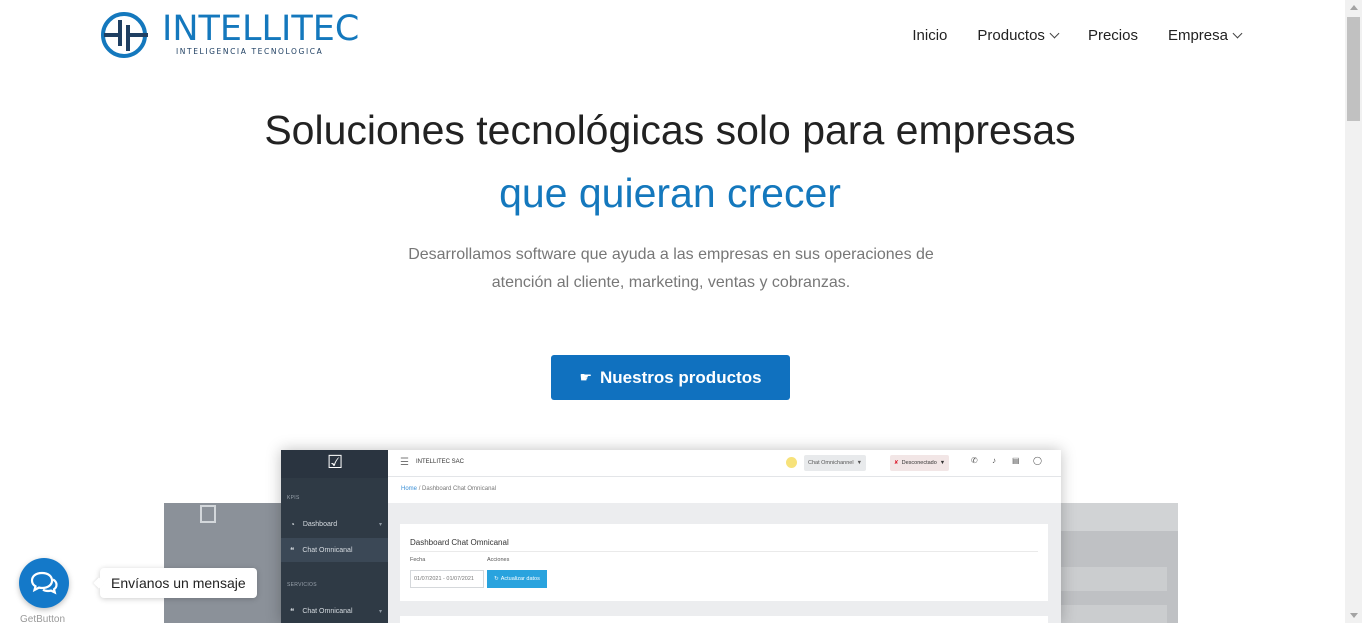  Describe the element at coordinates (124, 35) in the screenshot. I see `intellitec-logo-icon` at that location.